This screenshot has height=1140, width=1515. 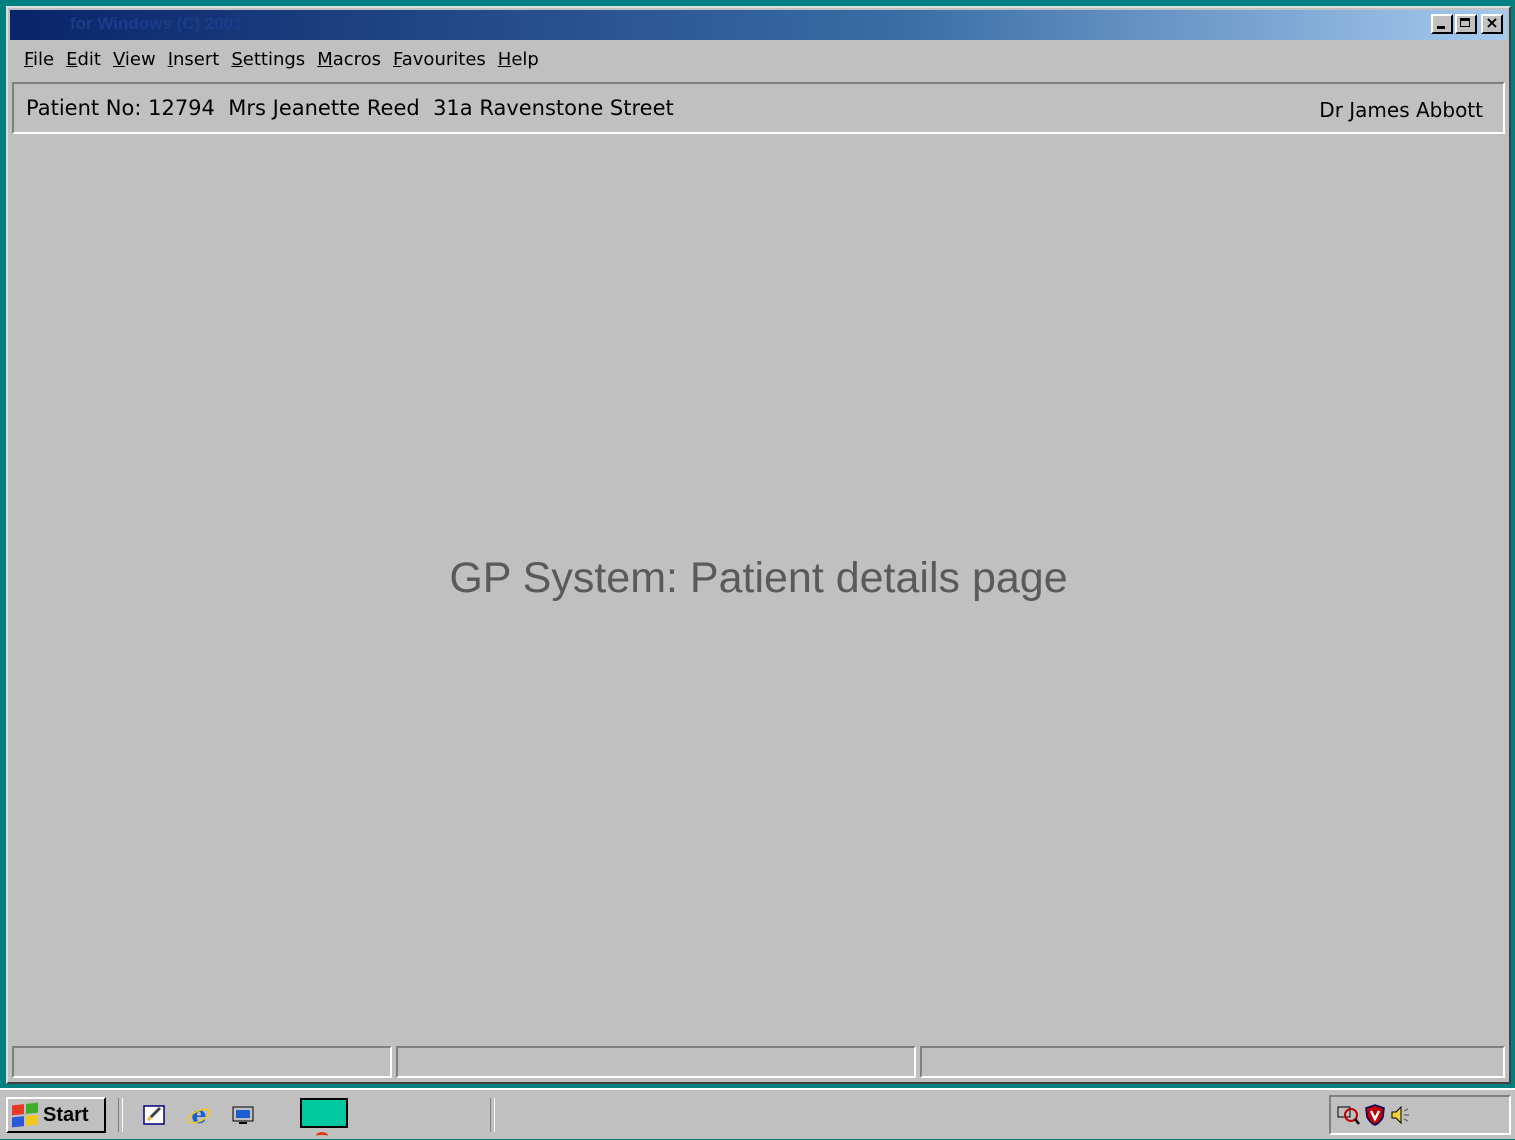 I want to click on taskbar: Start e, so click(x=757, y=1113).